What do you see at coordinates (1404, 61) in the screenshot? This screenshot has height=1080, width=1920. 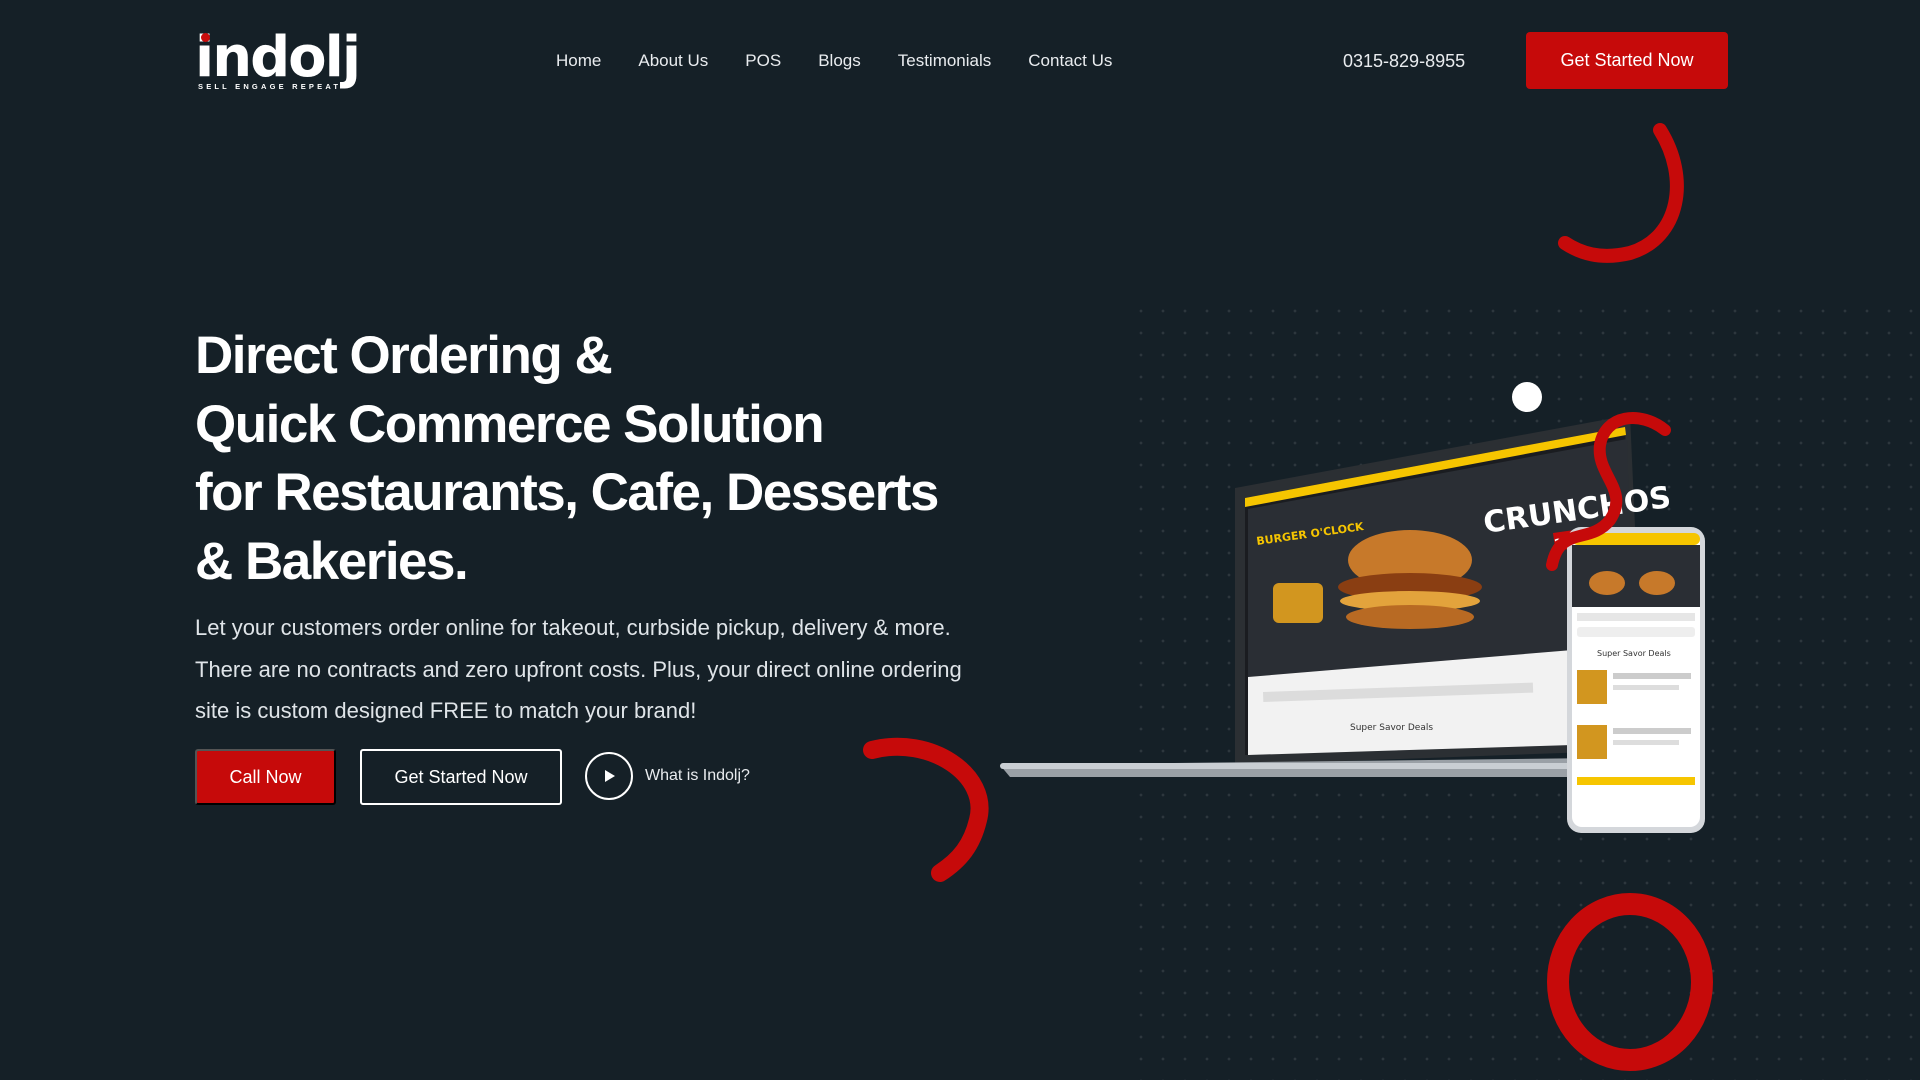 I see `phone-number: 0315-829-8955` at bounding box center [1404, 61].